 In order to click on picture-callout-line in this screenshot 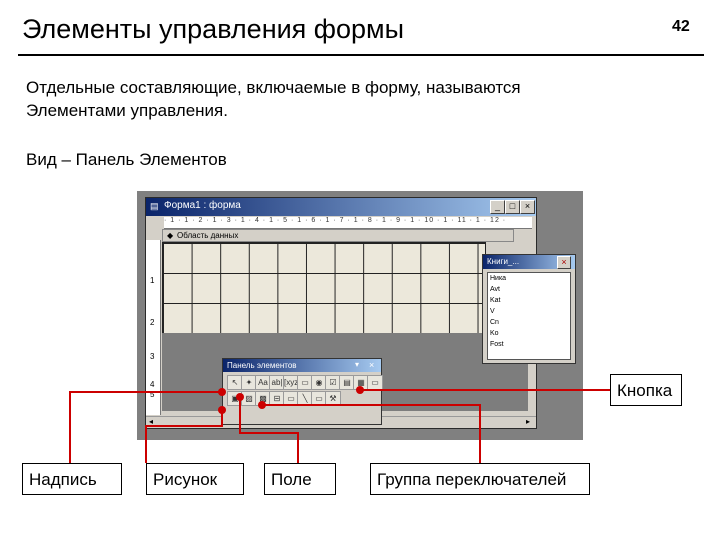, I will do `click(184, 437)`.